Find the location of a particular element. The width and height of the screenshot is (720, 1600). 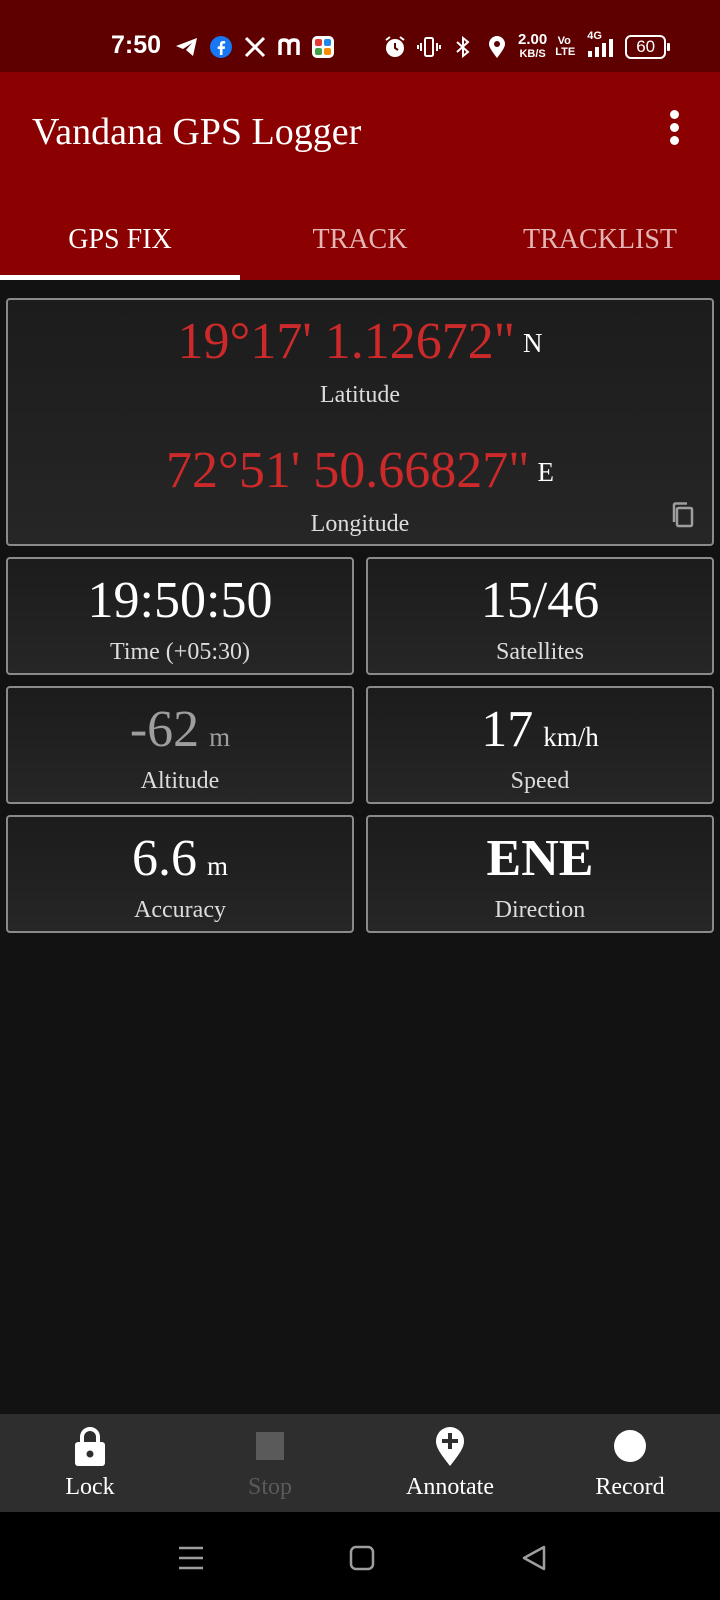

latitude-hemisphere: N is located at coordinates (532, 343).